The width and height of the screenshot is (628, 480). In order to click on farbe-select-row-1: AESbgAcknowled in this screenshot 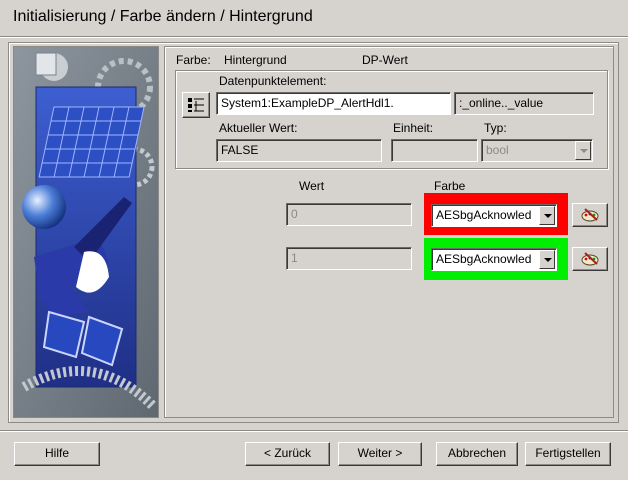, I will do `click(494, 259)`.